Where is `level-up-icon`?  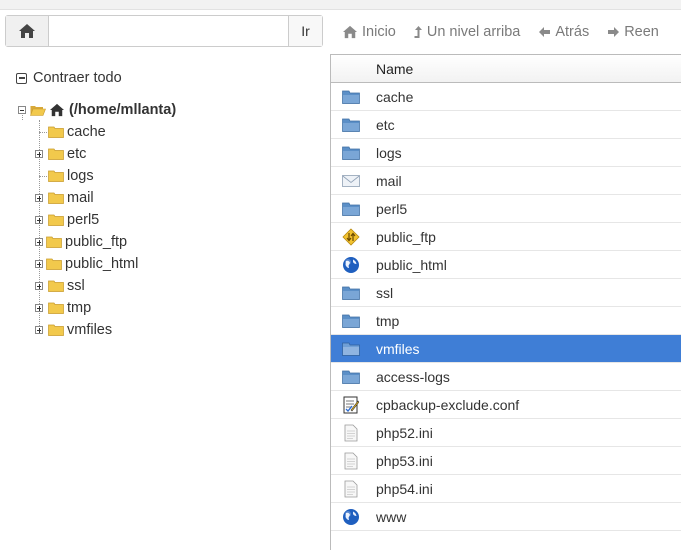 level-up-icon is located at coordinates (418, 32).